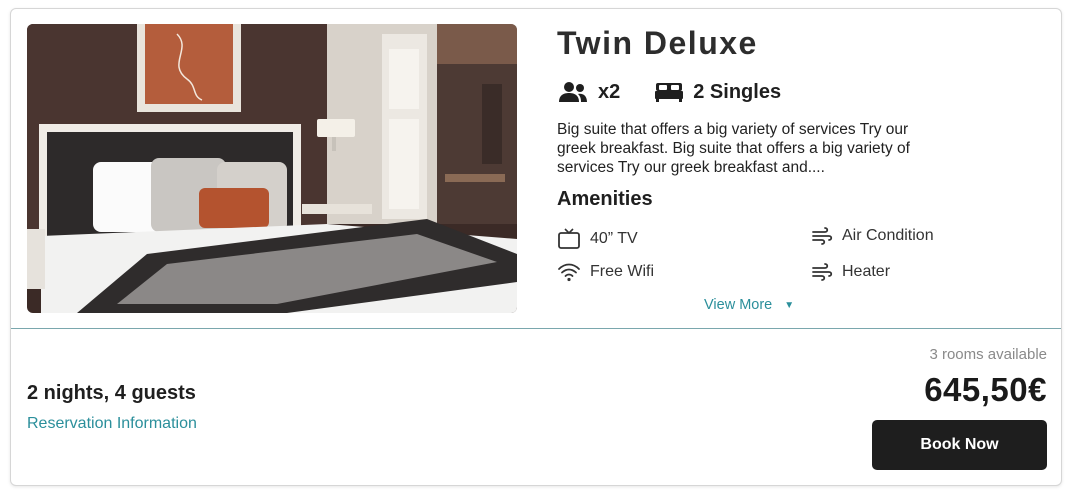 Image resolution: width=1072 pixels, height=498 pixels. What do you see at coordinates (738, 305) in the screenshot?
I see `view-more-label: View More` at bounding box center [738, 305].